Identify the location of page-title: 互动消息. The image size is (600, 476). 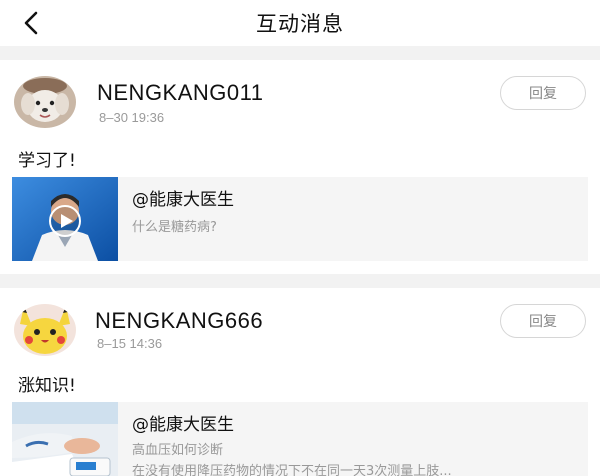
(300, 24).